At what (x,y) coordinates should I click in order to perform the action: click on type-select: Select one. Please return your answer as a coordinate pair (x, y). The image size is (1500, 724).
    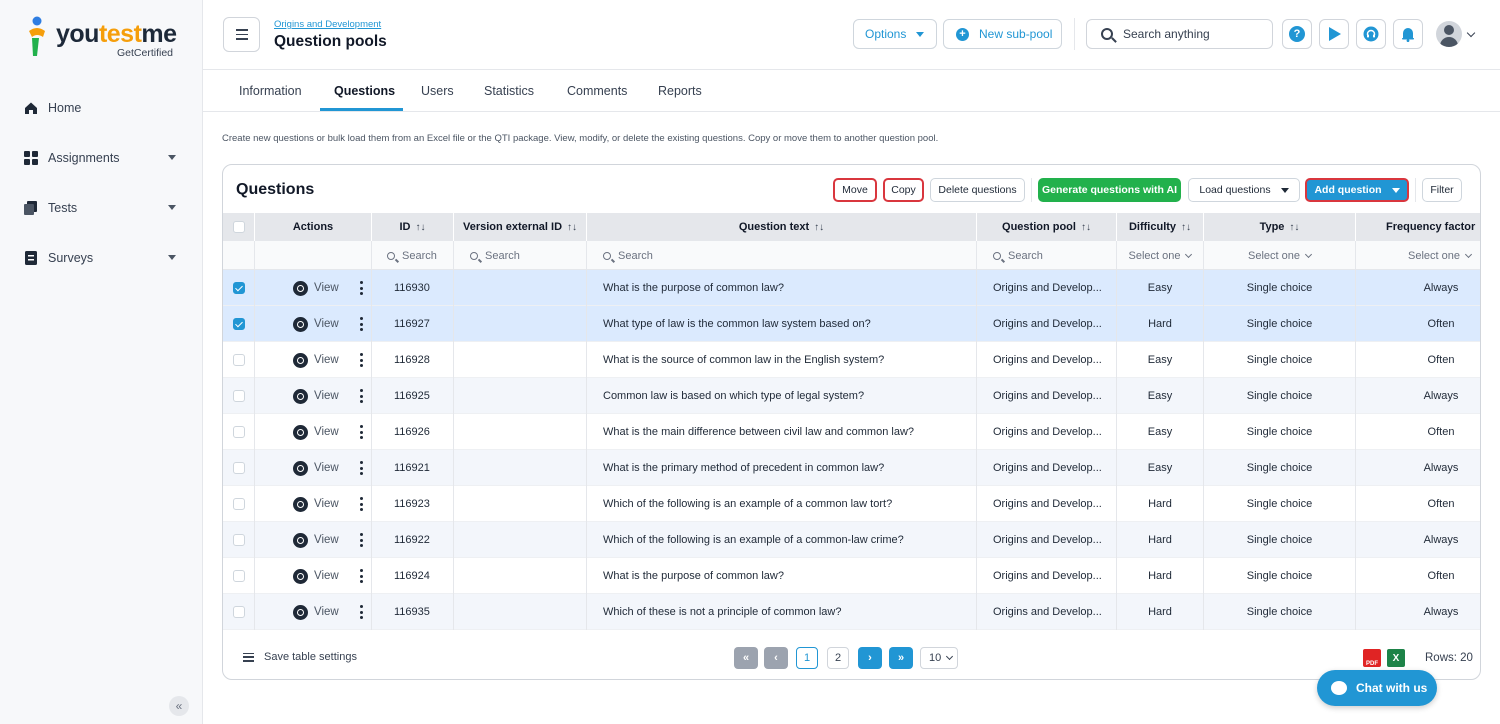
    Looking at the image, I should click on (1280, 255).